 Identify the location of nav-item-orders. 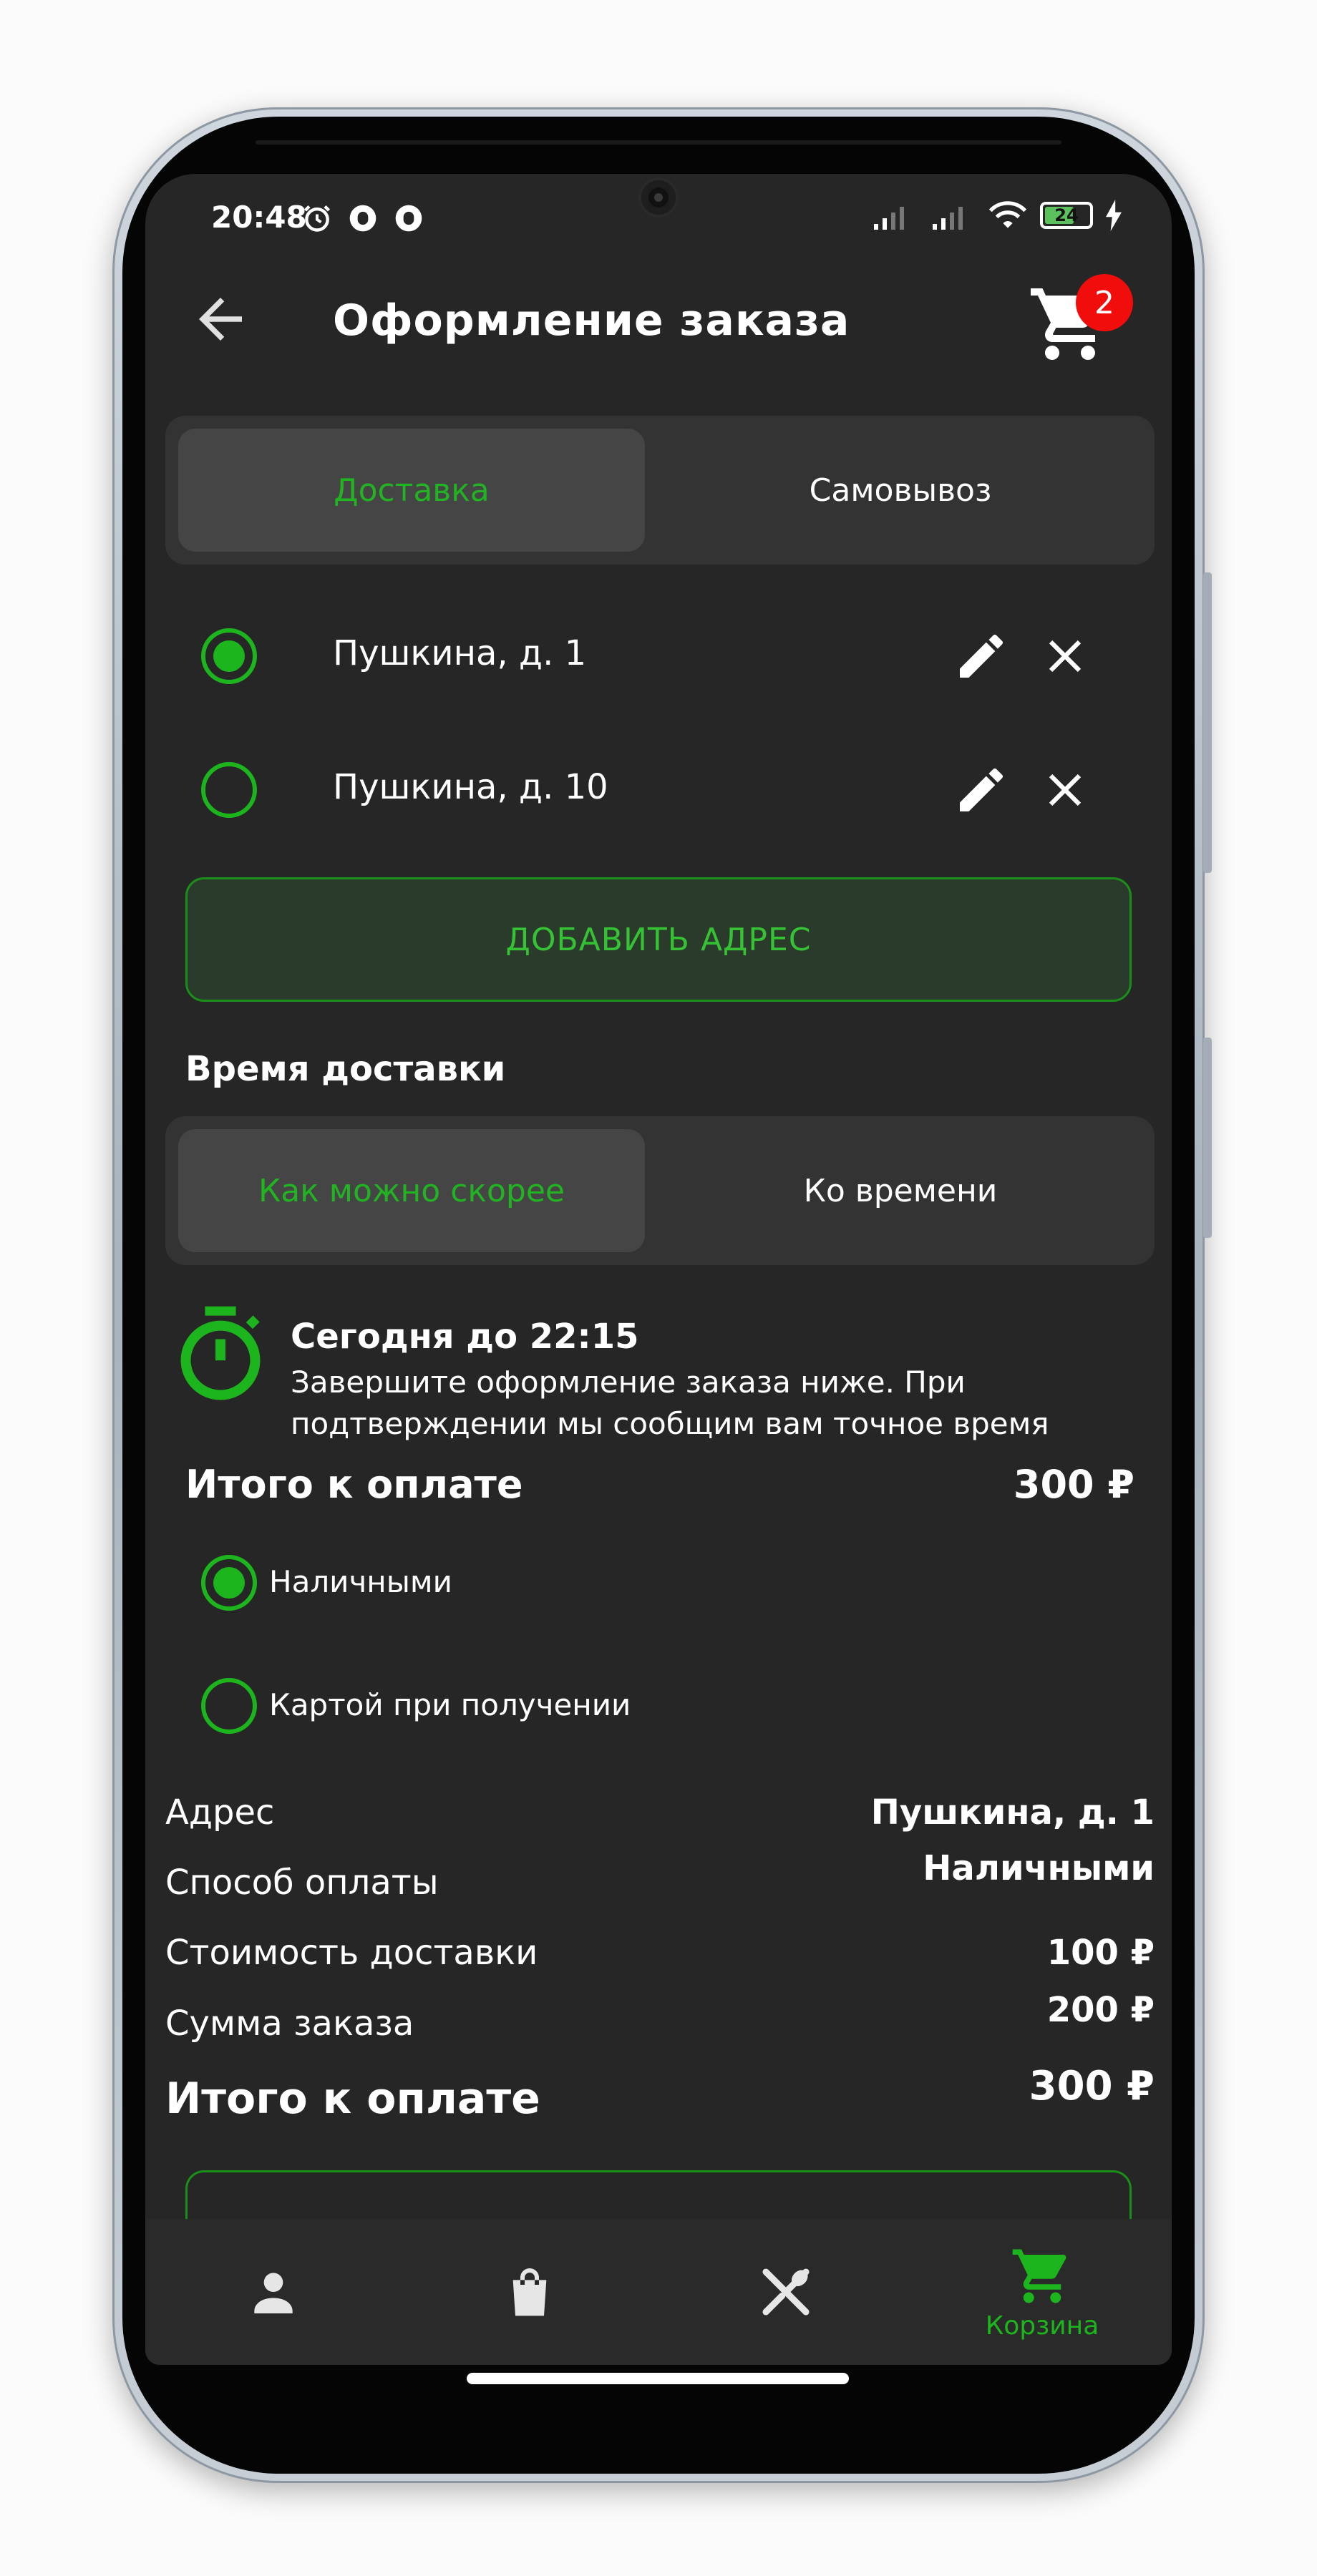
(530, 2292).